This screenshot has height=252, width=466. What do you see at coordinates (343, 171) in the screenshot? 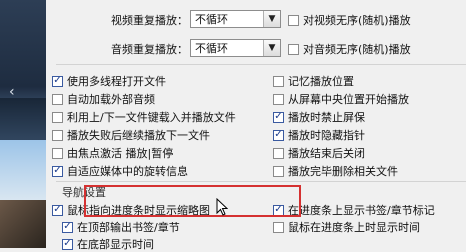
I see `option-label: 播放完毕删除相关文件` at bounding box center [343, 171].